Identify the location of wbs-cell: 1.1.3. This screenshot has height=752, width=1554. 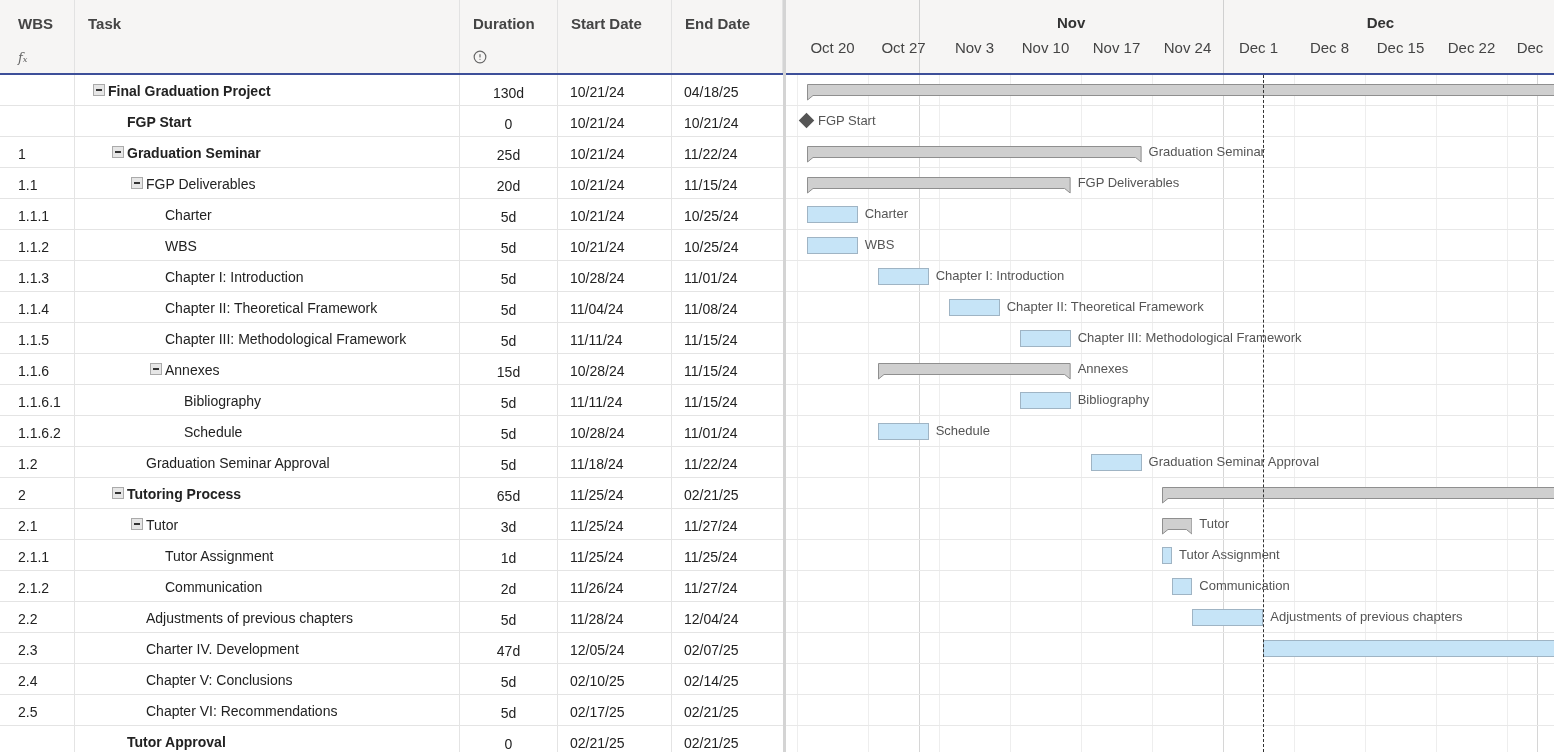
(34, 278).